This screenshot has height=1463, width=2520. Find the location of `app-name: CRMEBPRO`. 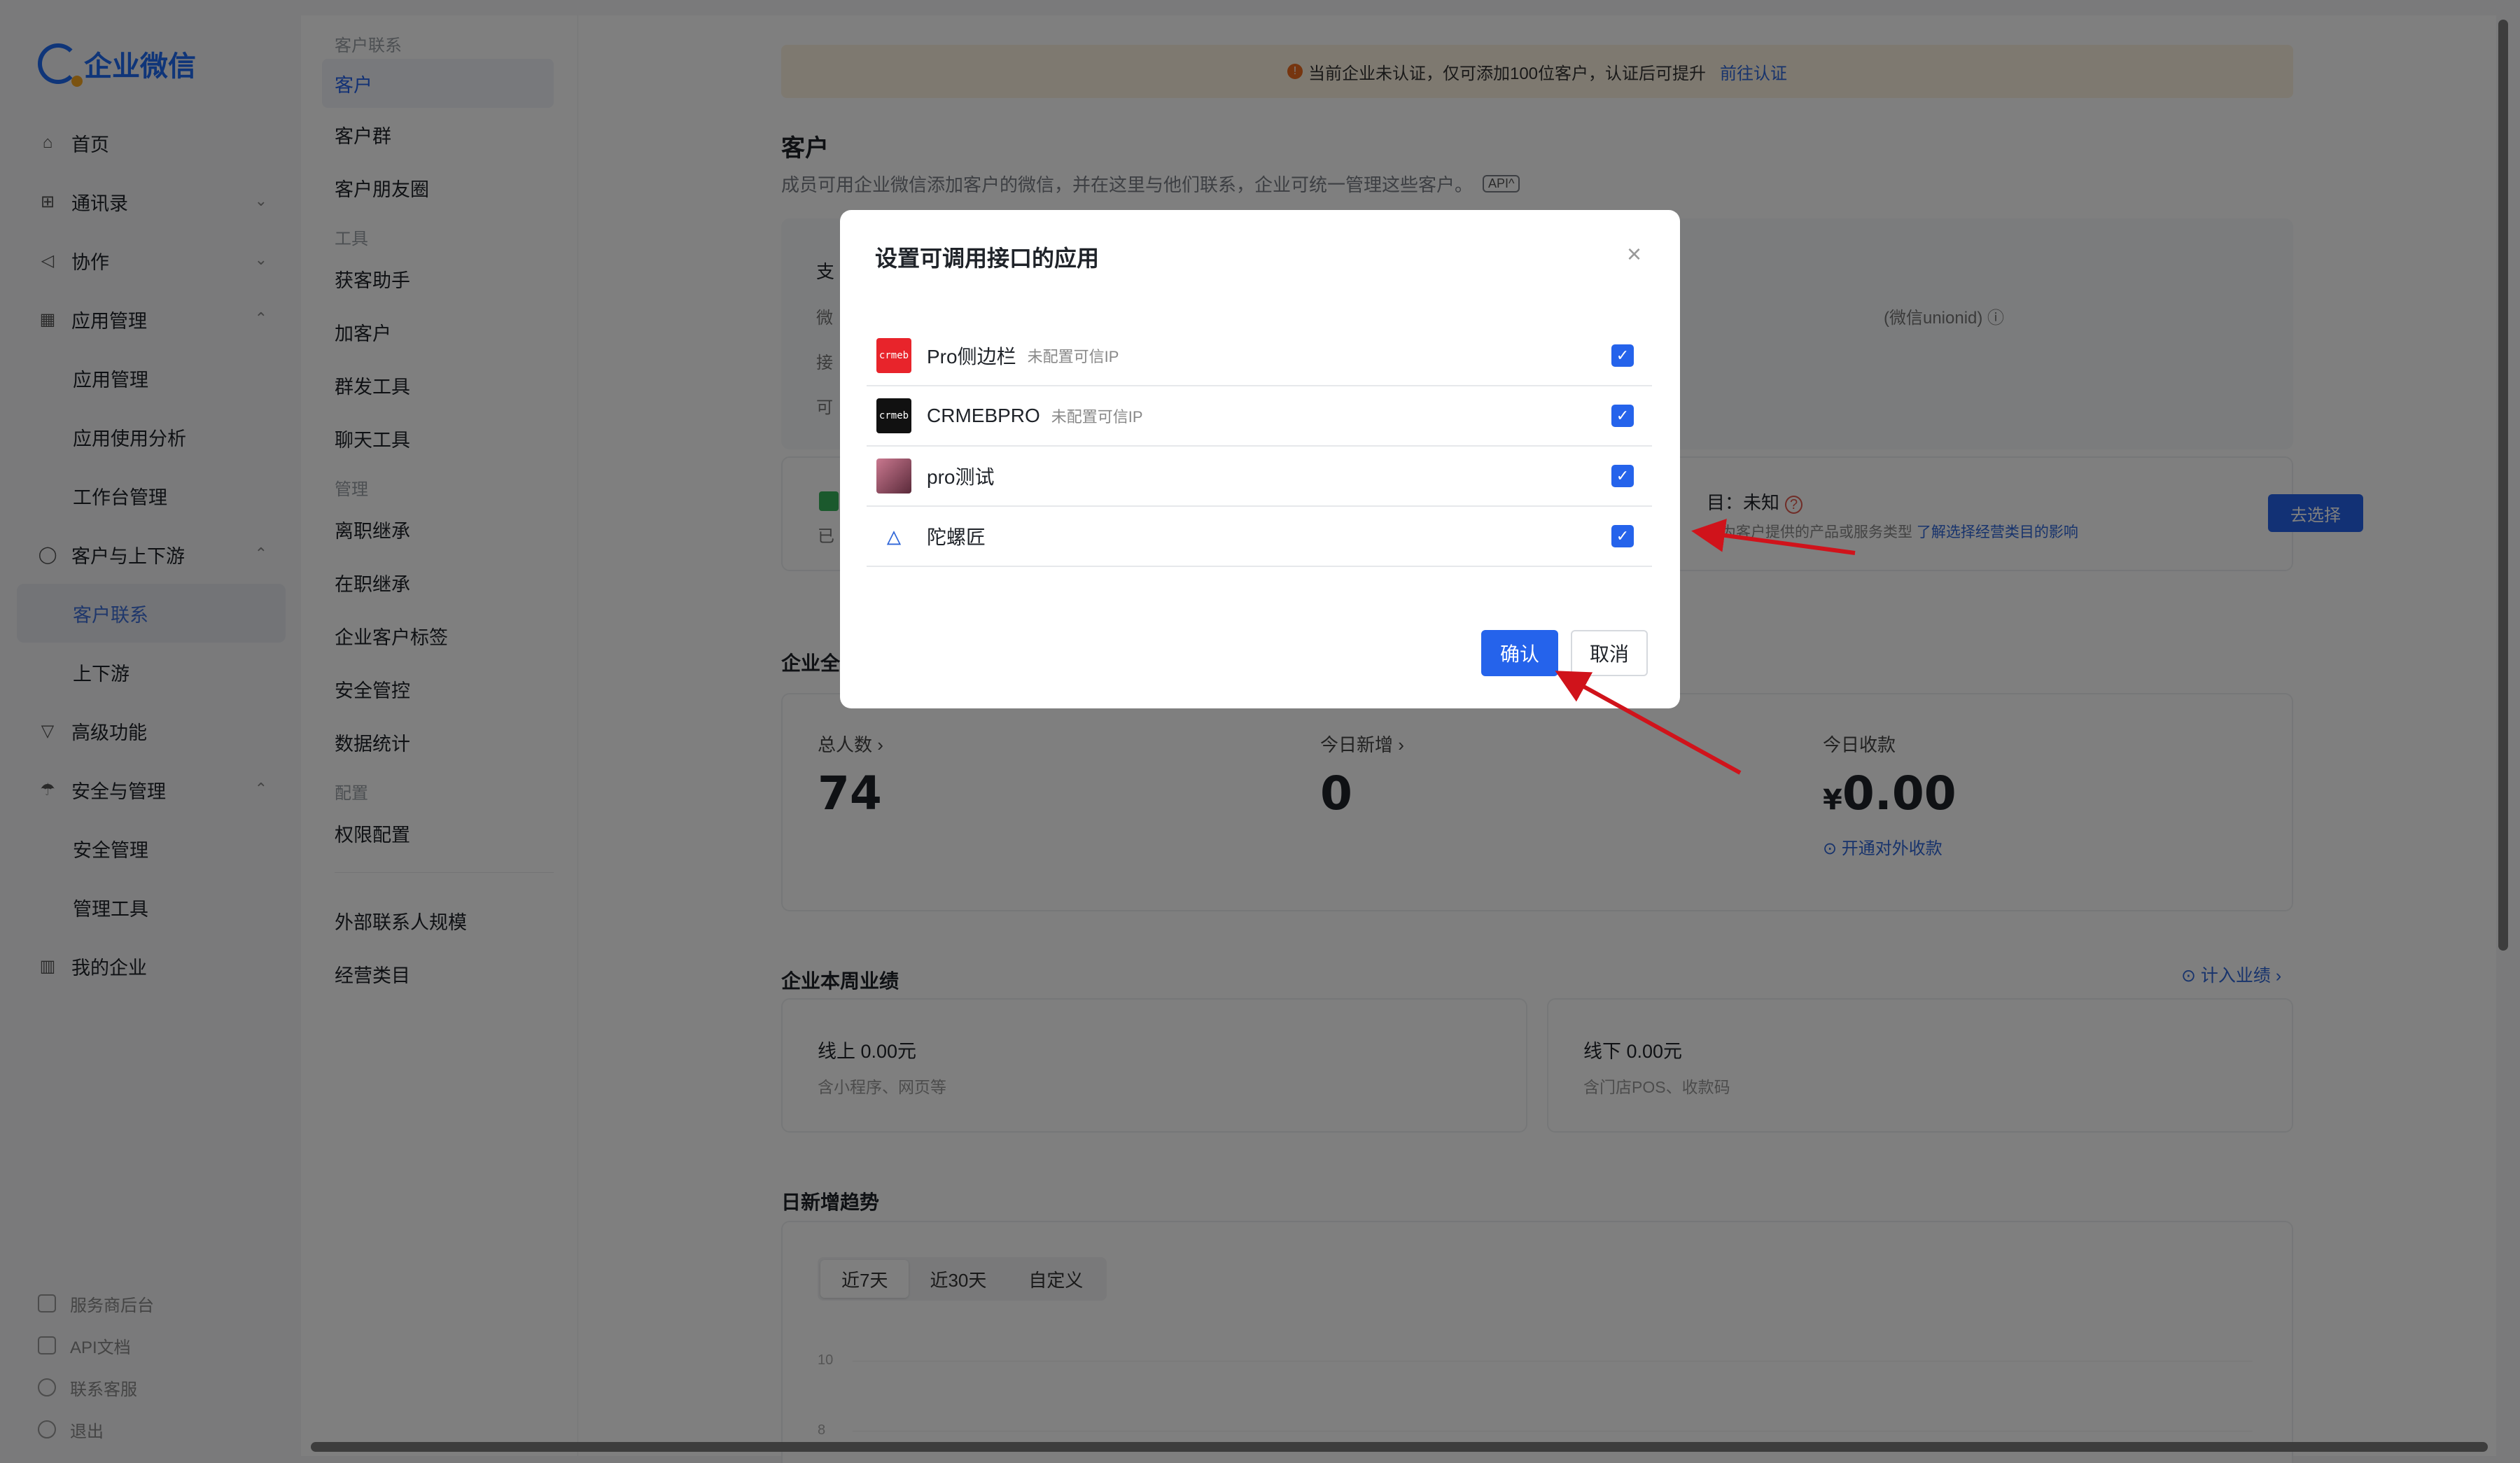

app-name: CRMEBPRO is located at coordinates (983, 415).